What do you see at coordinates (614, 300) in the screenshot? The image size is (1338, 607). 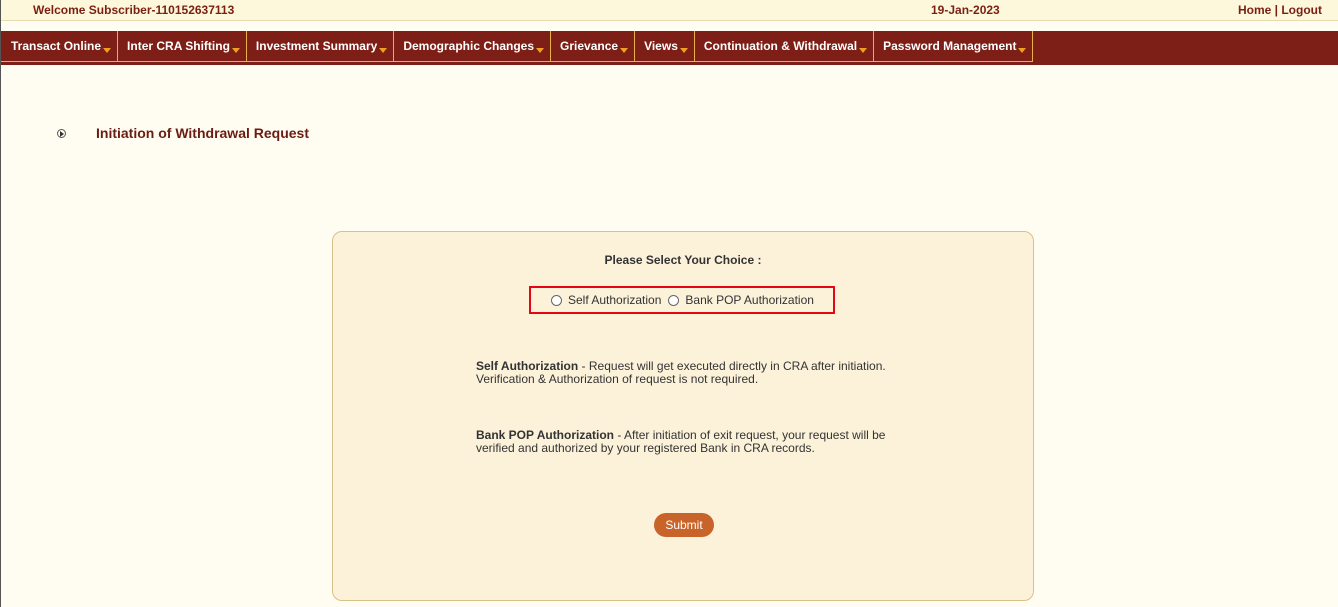 I see `self-authorization-label: Self Authorization` at bounding box center [614, 300].